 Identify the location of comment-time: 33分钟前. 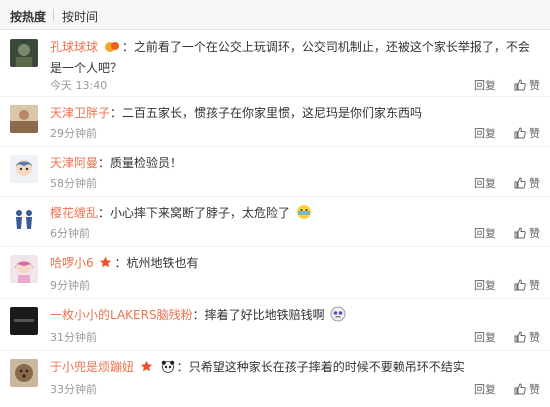
(73, 389).